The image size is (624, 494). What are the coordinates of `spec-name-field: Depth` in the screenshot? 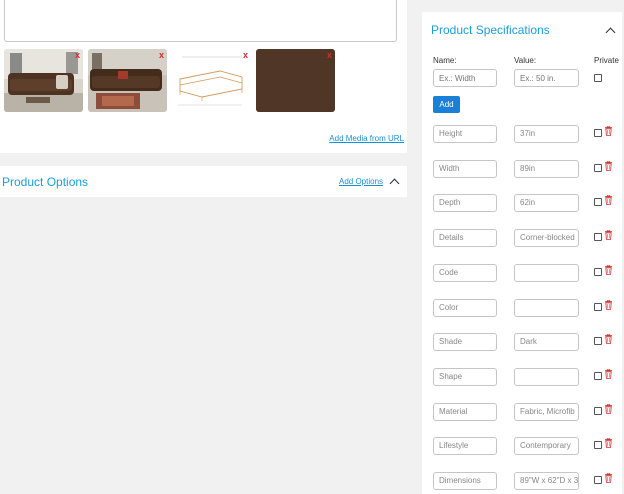 It's located at (465, 203).